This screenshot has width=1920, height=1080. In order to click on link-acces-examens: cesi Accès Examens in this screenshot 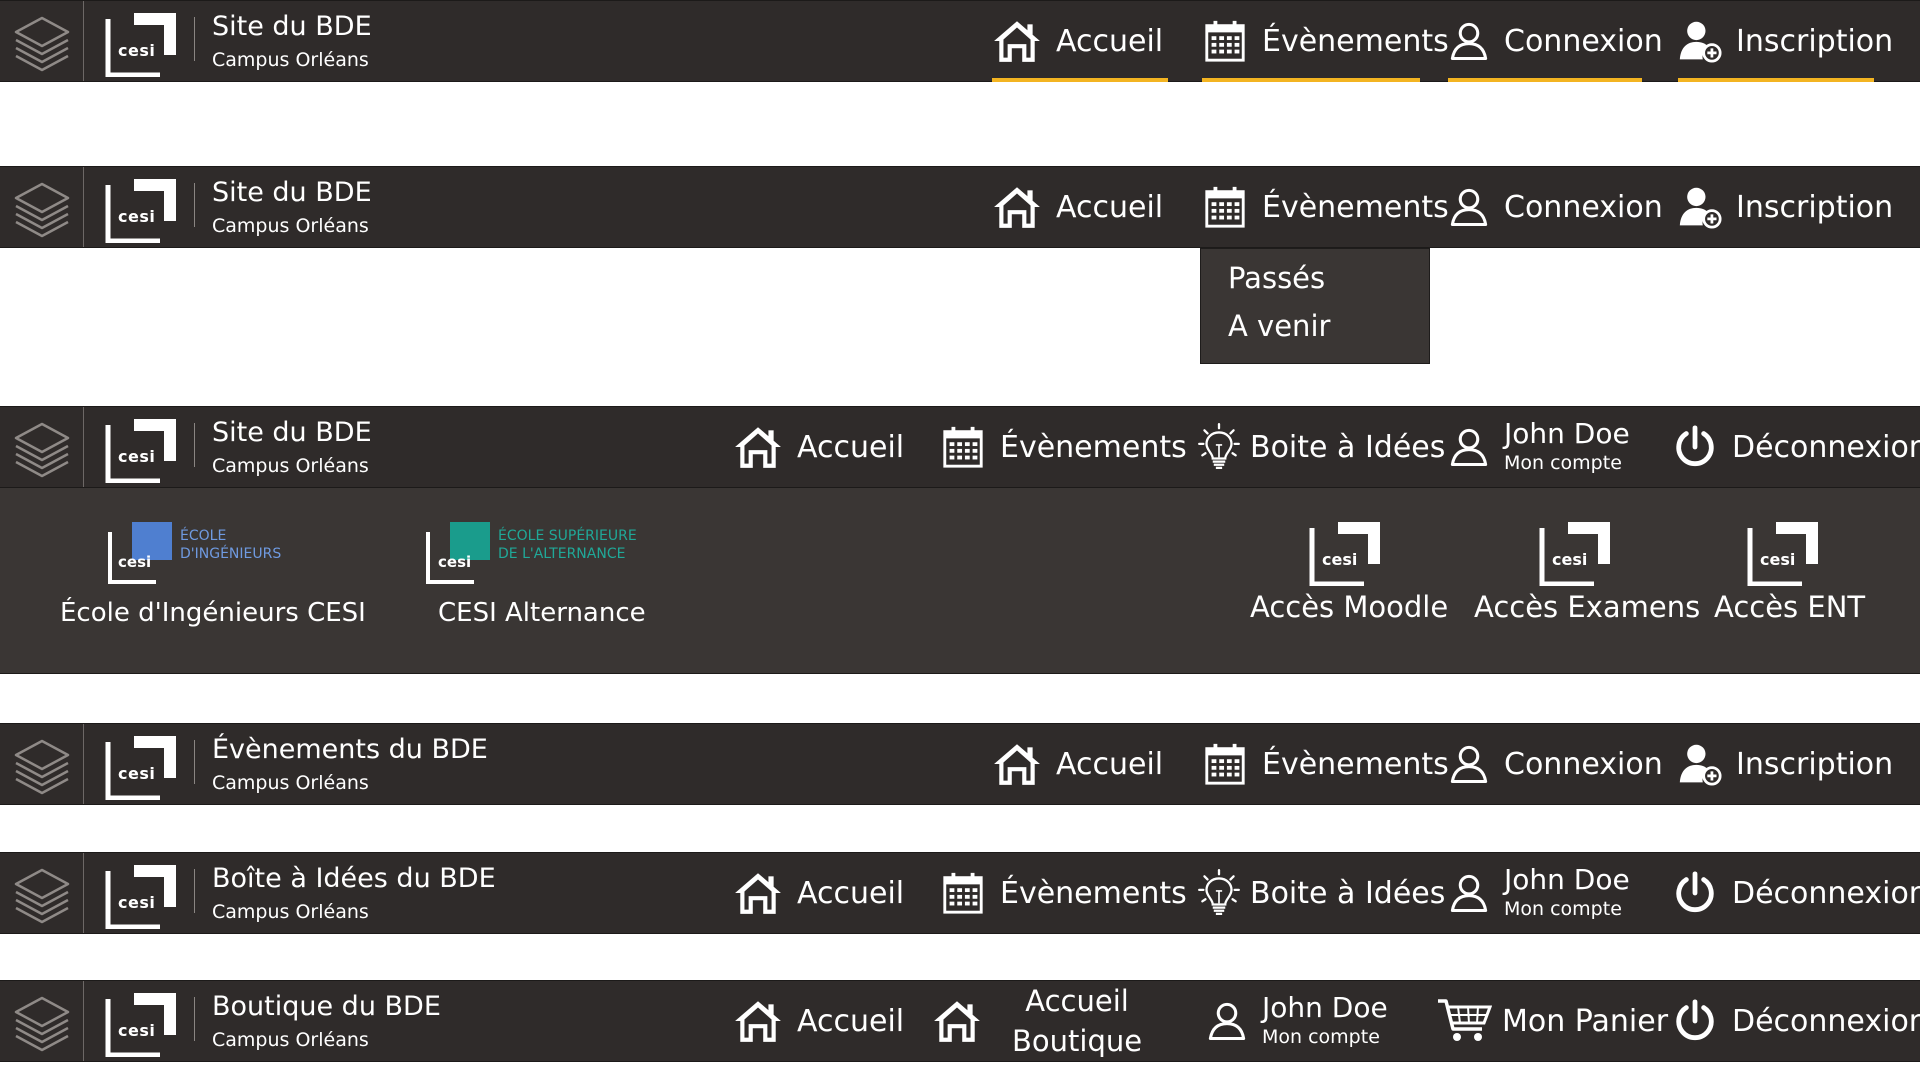, I will do `click(1587, 580)`.